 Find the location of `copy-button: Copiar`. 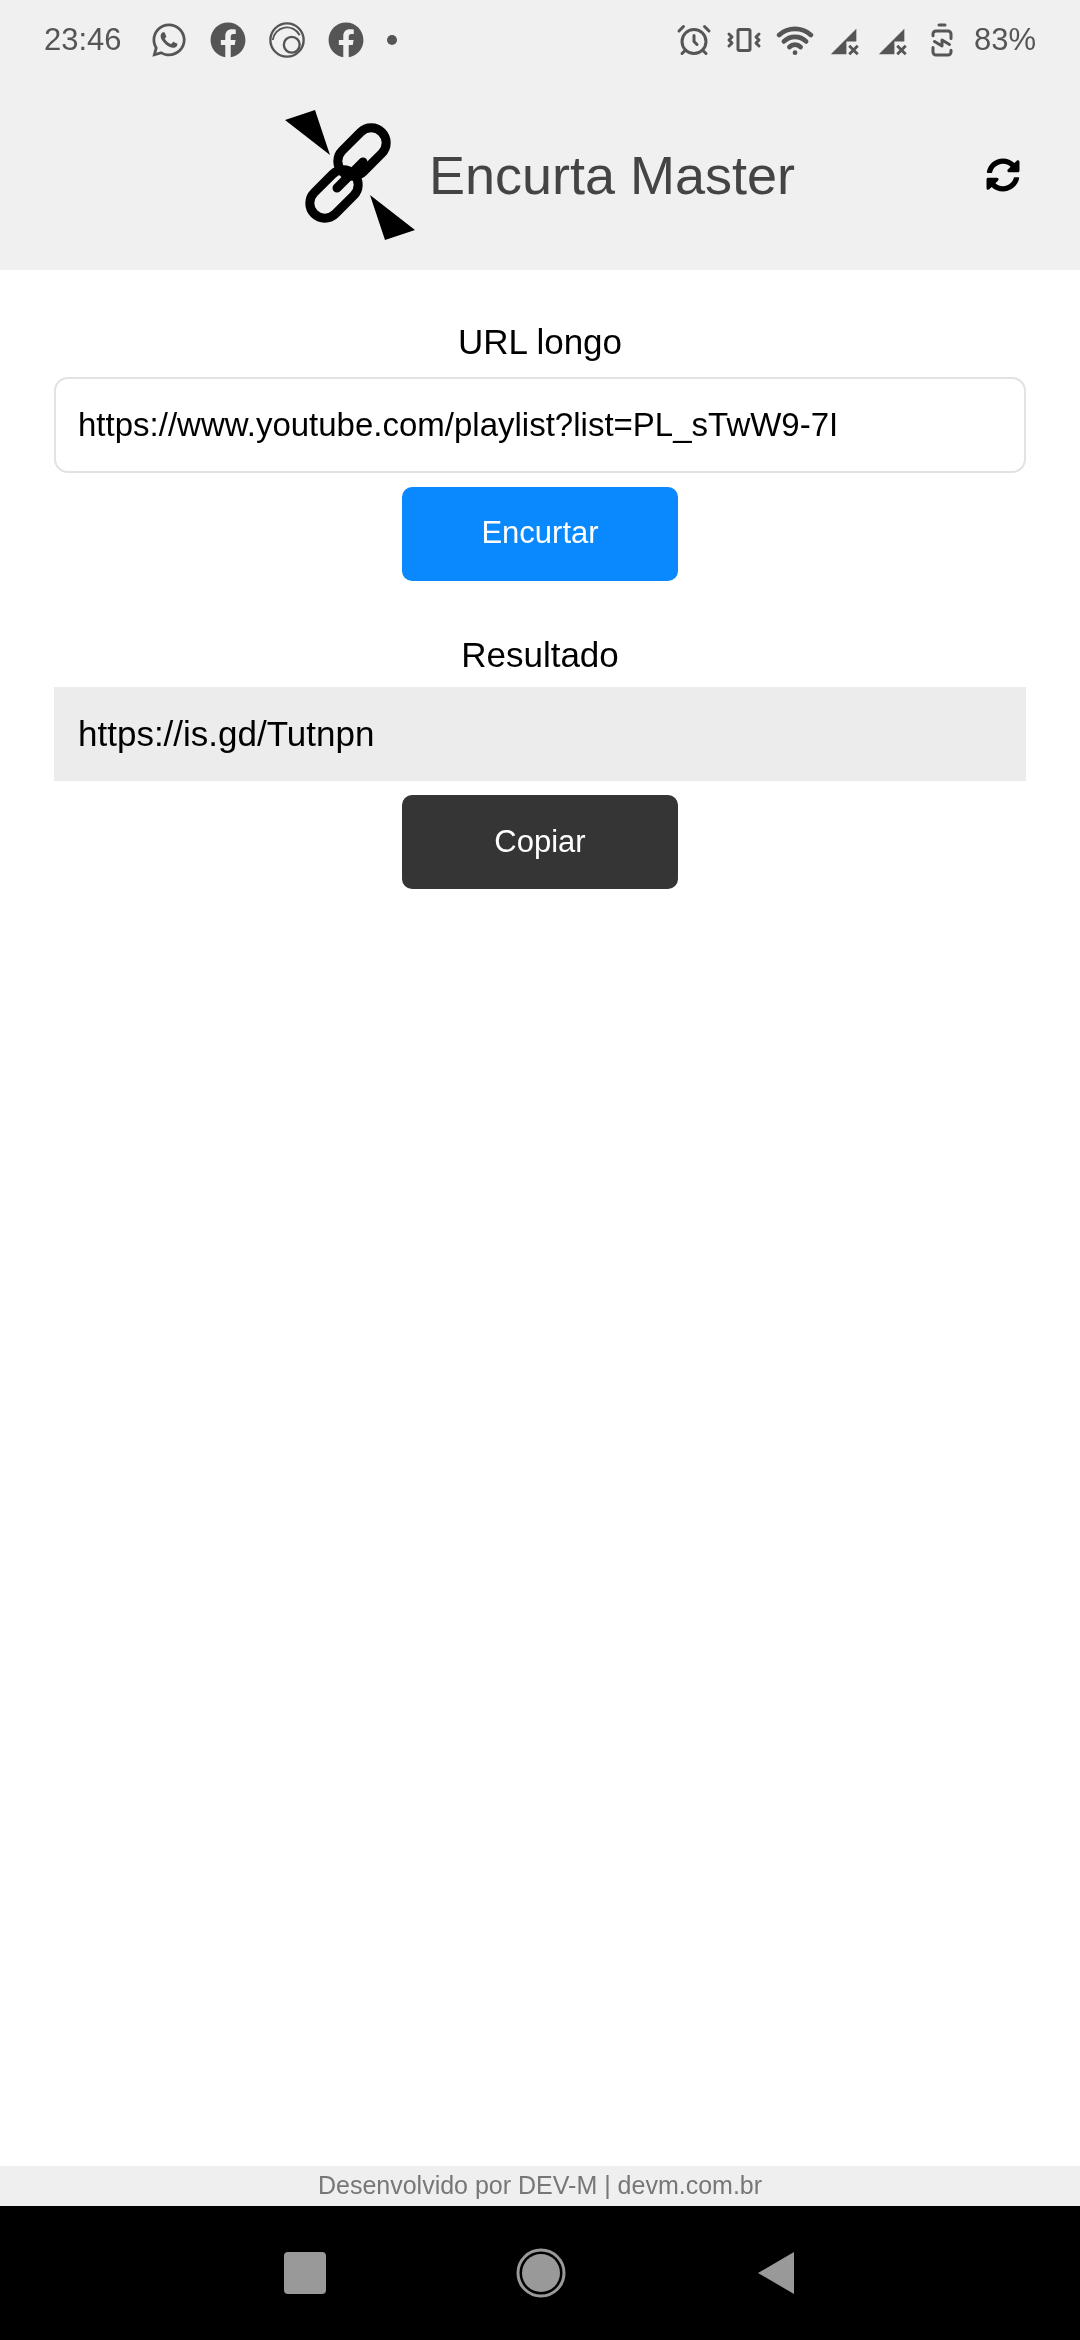

copy-button: Copiar is located at coordinates (540, 842).